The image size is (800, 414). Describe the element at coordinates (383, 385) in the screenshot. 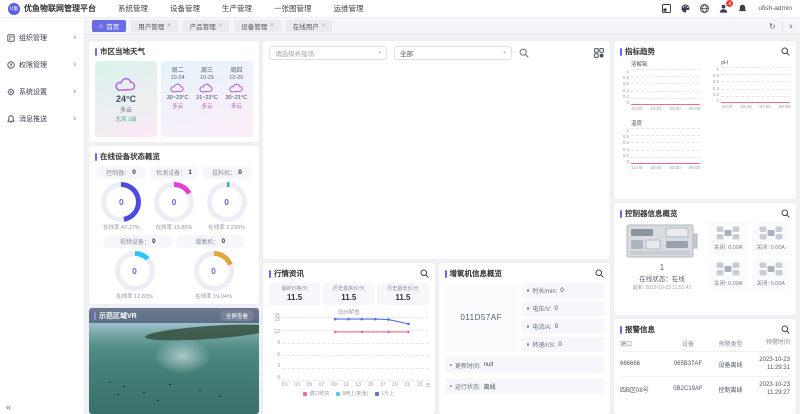

I see `tick-label: 17` at that location.